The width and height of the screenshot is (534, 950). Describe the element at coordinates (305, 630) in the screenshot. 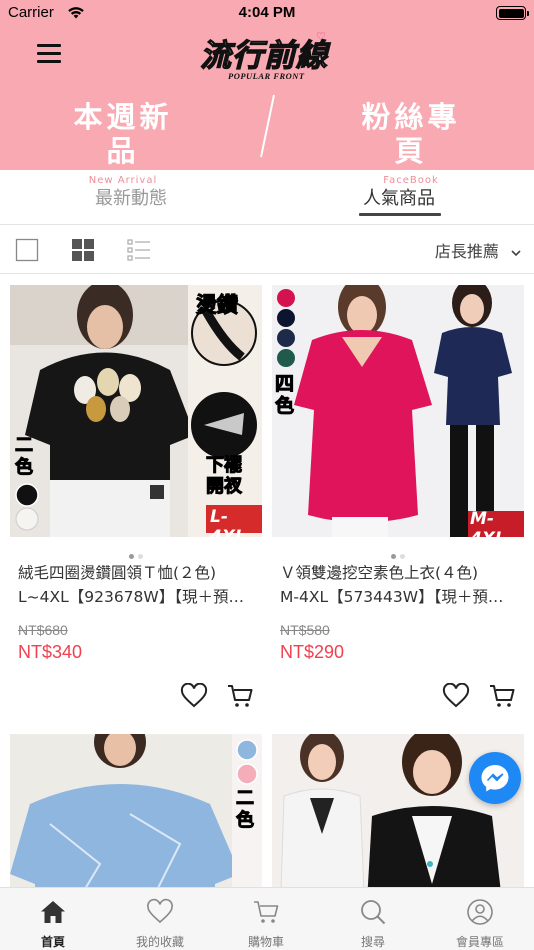

I see `original-price: NT$580` at that location.